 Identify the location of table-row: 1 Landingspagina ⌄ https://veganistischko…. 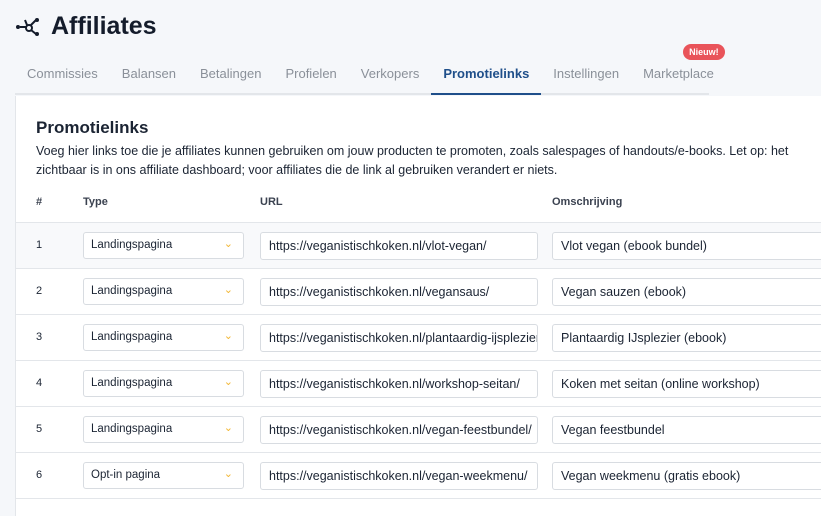
(418, 246).